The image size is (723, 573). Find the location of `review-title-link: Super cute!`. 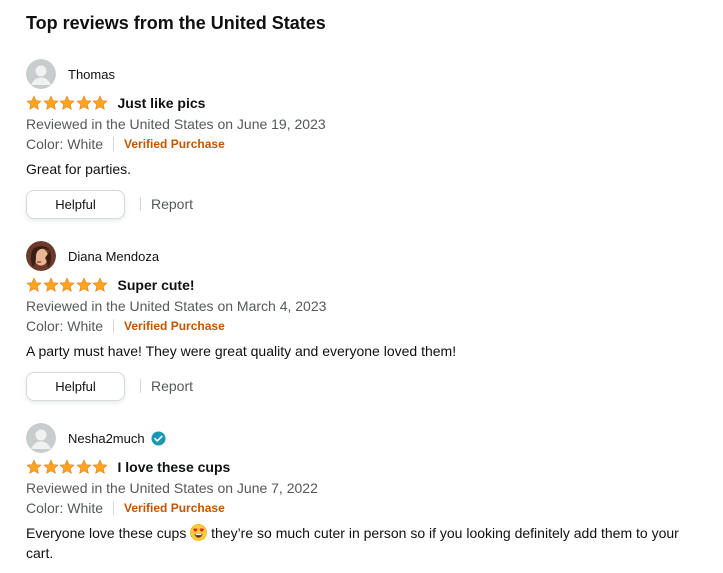

review-title-link: Super cute! is located at coordinates (156, 285).